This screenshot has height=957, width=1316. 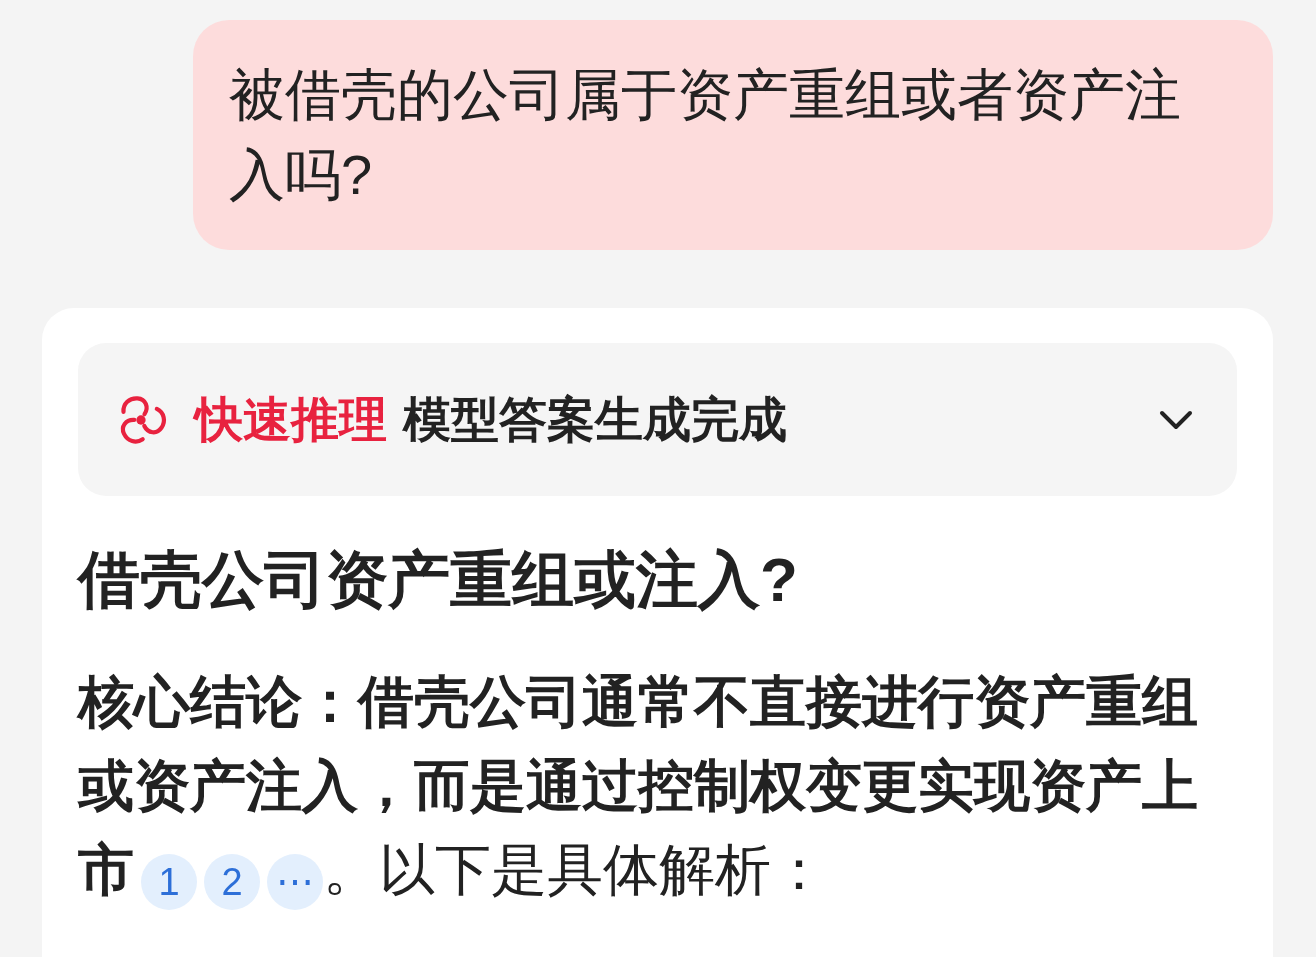 What do you see at coordinates (438, 580) in the screenshot?
I see `answer-heading: 借壳公司资产重组或注入?` at bounding box center [438, 580].